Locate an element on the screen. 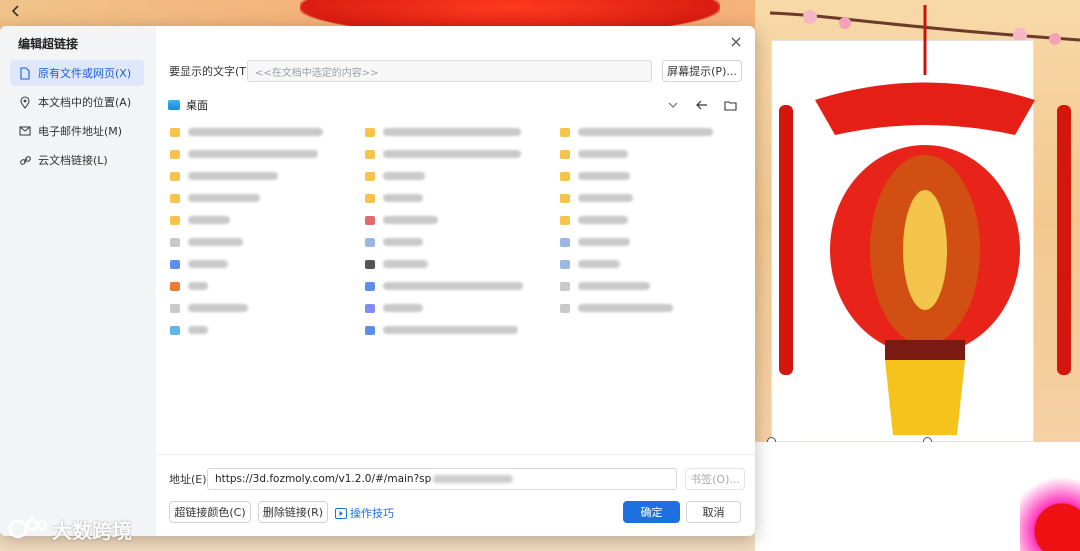 The height and width of the screenshot is (551, 1080). nav-item-label: 电子邮件地址(M) is located at coordinates (80, 131).